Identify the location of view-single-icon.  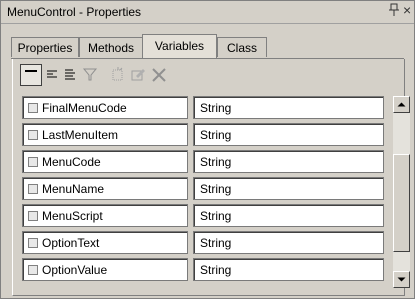
(31, 75).